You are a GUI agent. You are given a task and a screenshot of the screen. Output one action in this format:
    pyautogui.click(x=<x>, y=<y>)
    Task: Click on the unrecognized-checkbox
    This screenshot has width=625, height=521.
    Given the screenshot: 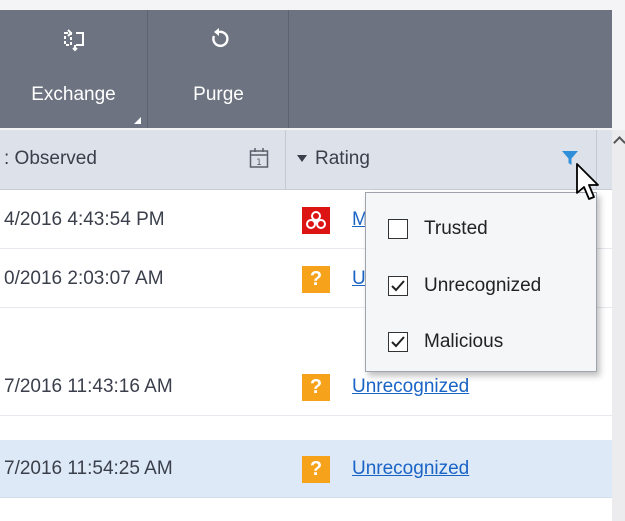 What is the action you would take?
    pyautogui.click(x=398, y=286)
    